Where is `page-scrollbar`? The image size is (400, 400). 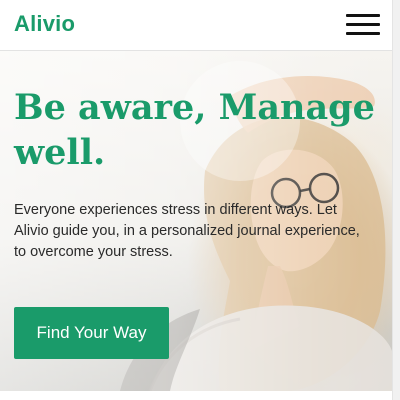
page-scrollbar is located at coordinates (396, 200).